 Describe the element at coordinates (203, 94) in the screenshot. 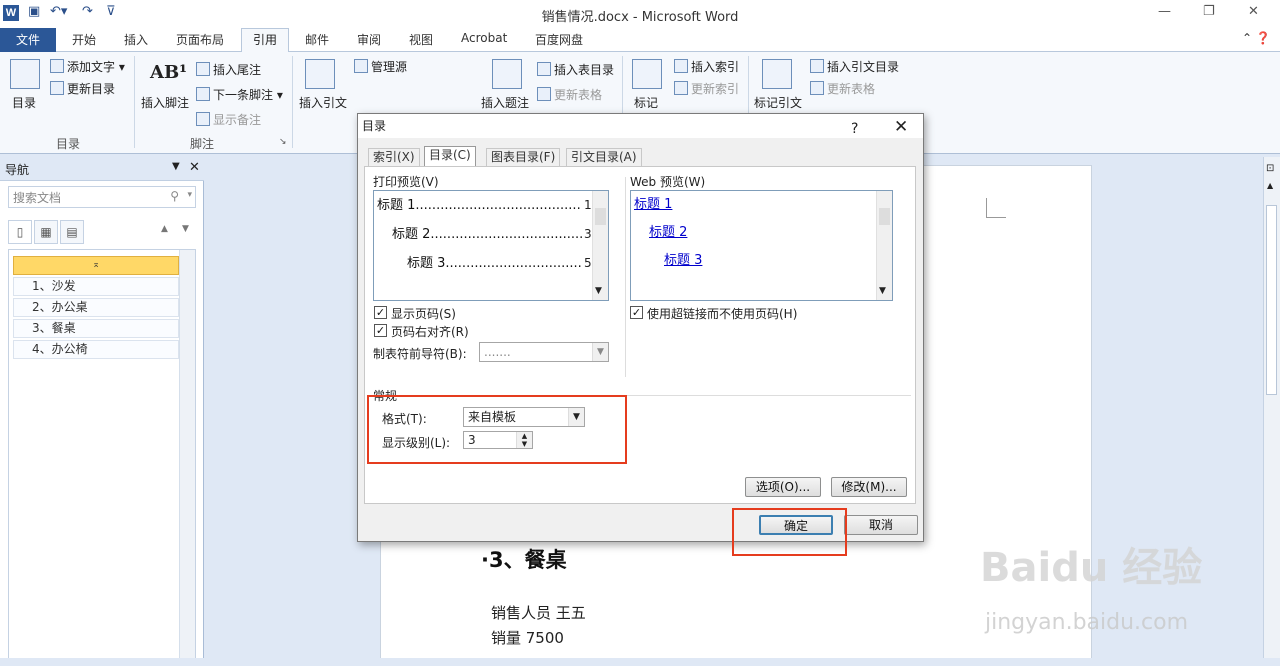

I see `next-footnote-icon` at that location.